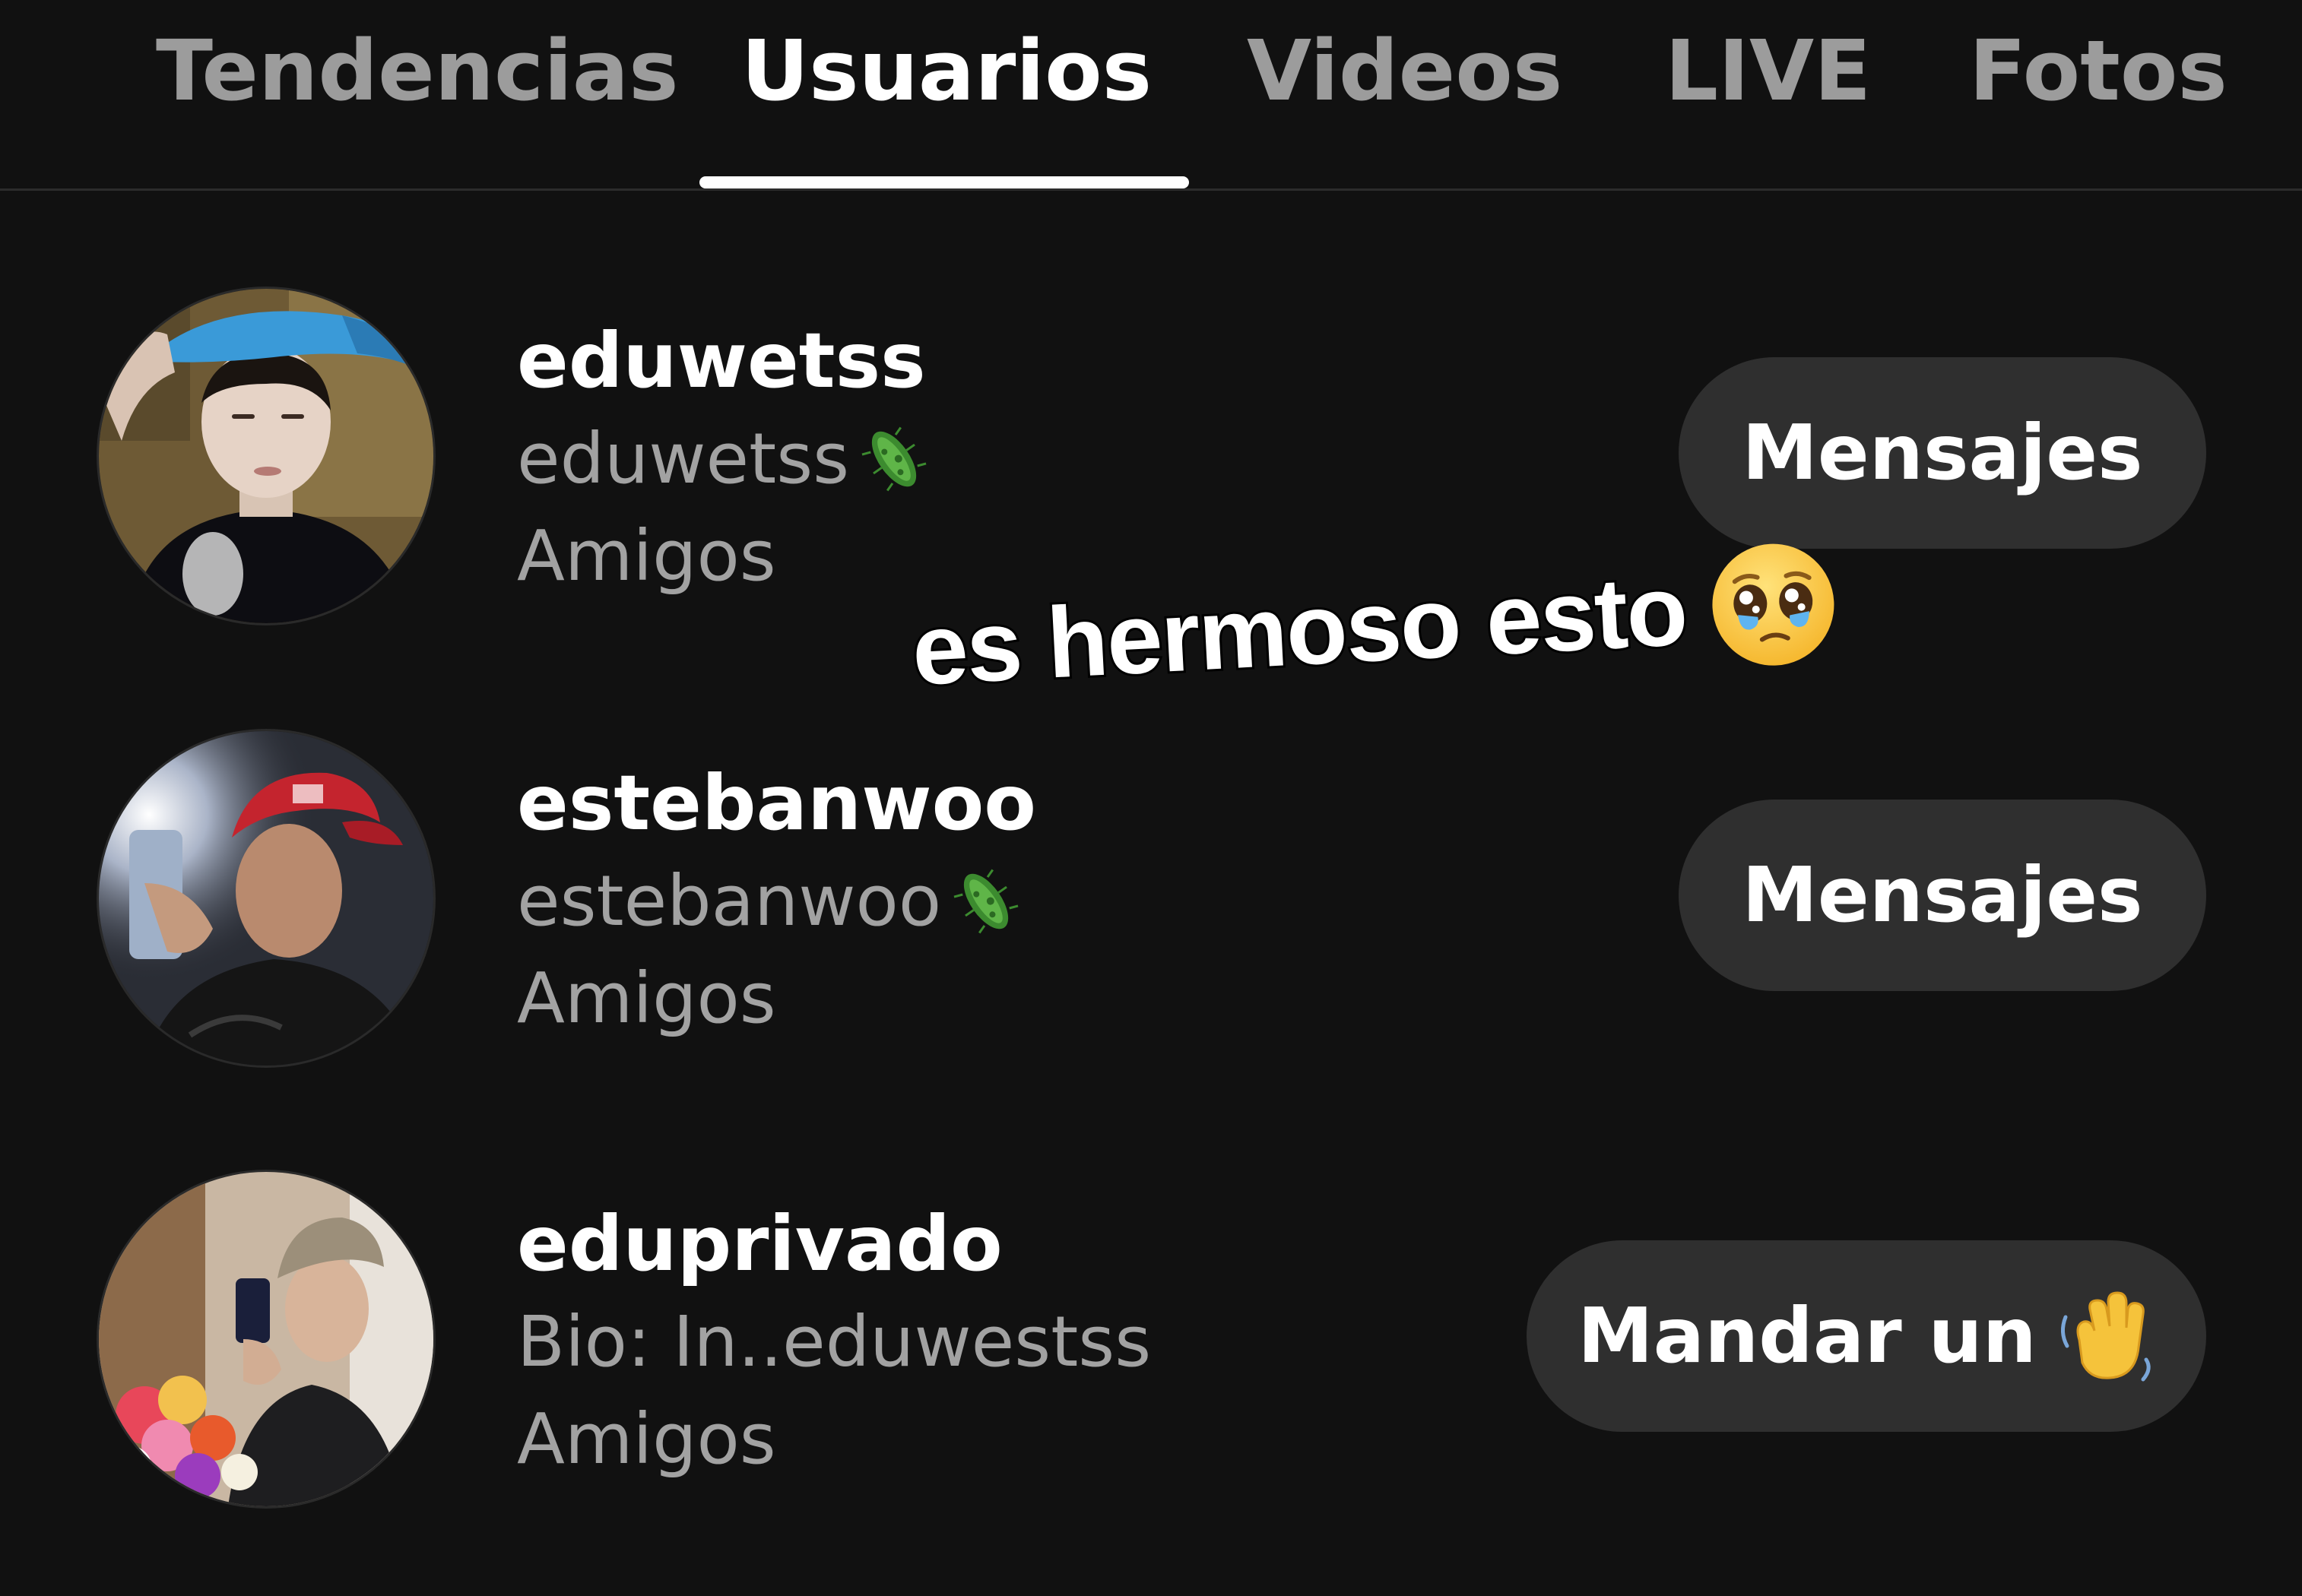  I want to click on tab-fotos: Fotos, so click(2098, 71).